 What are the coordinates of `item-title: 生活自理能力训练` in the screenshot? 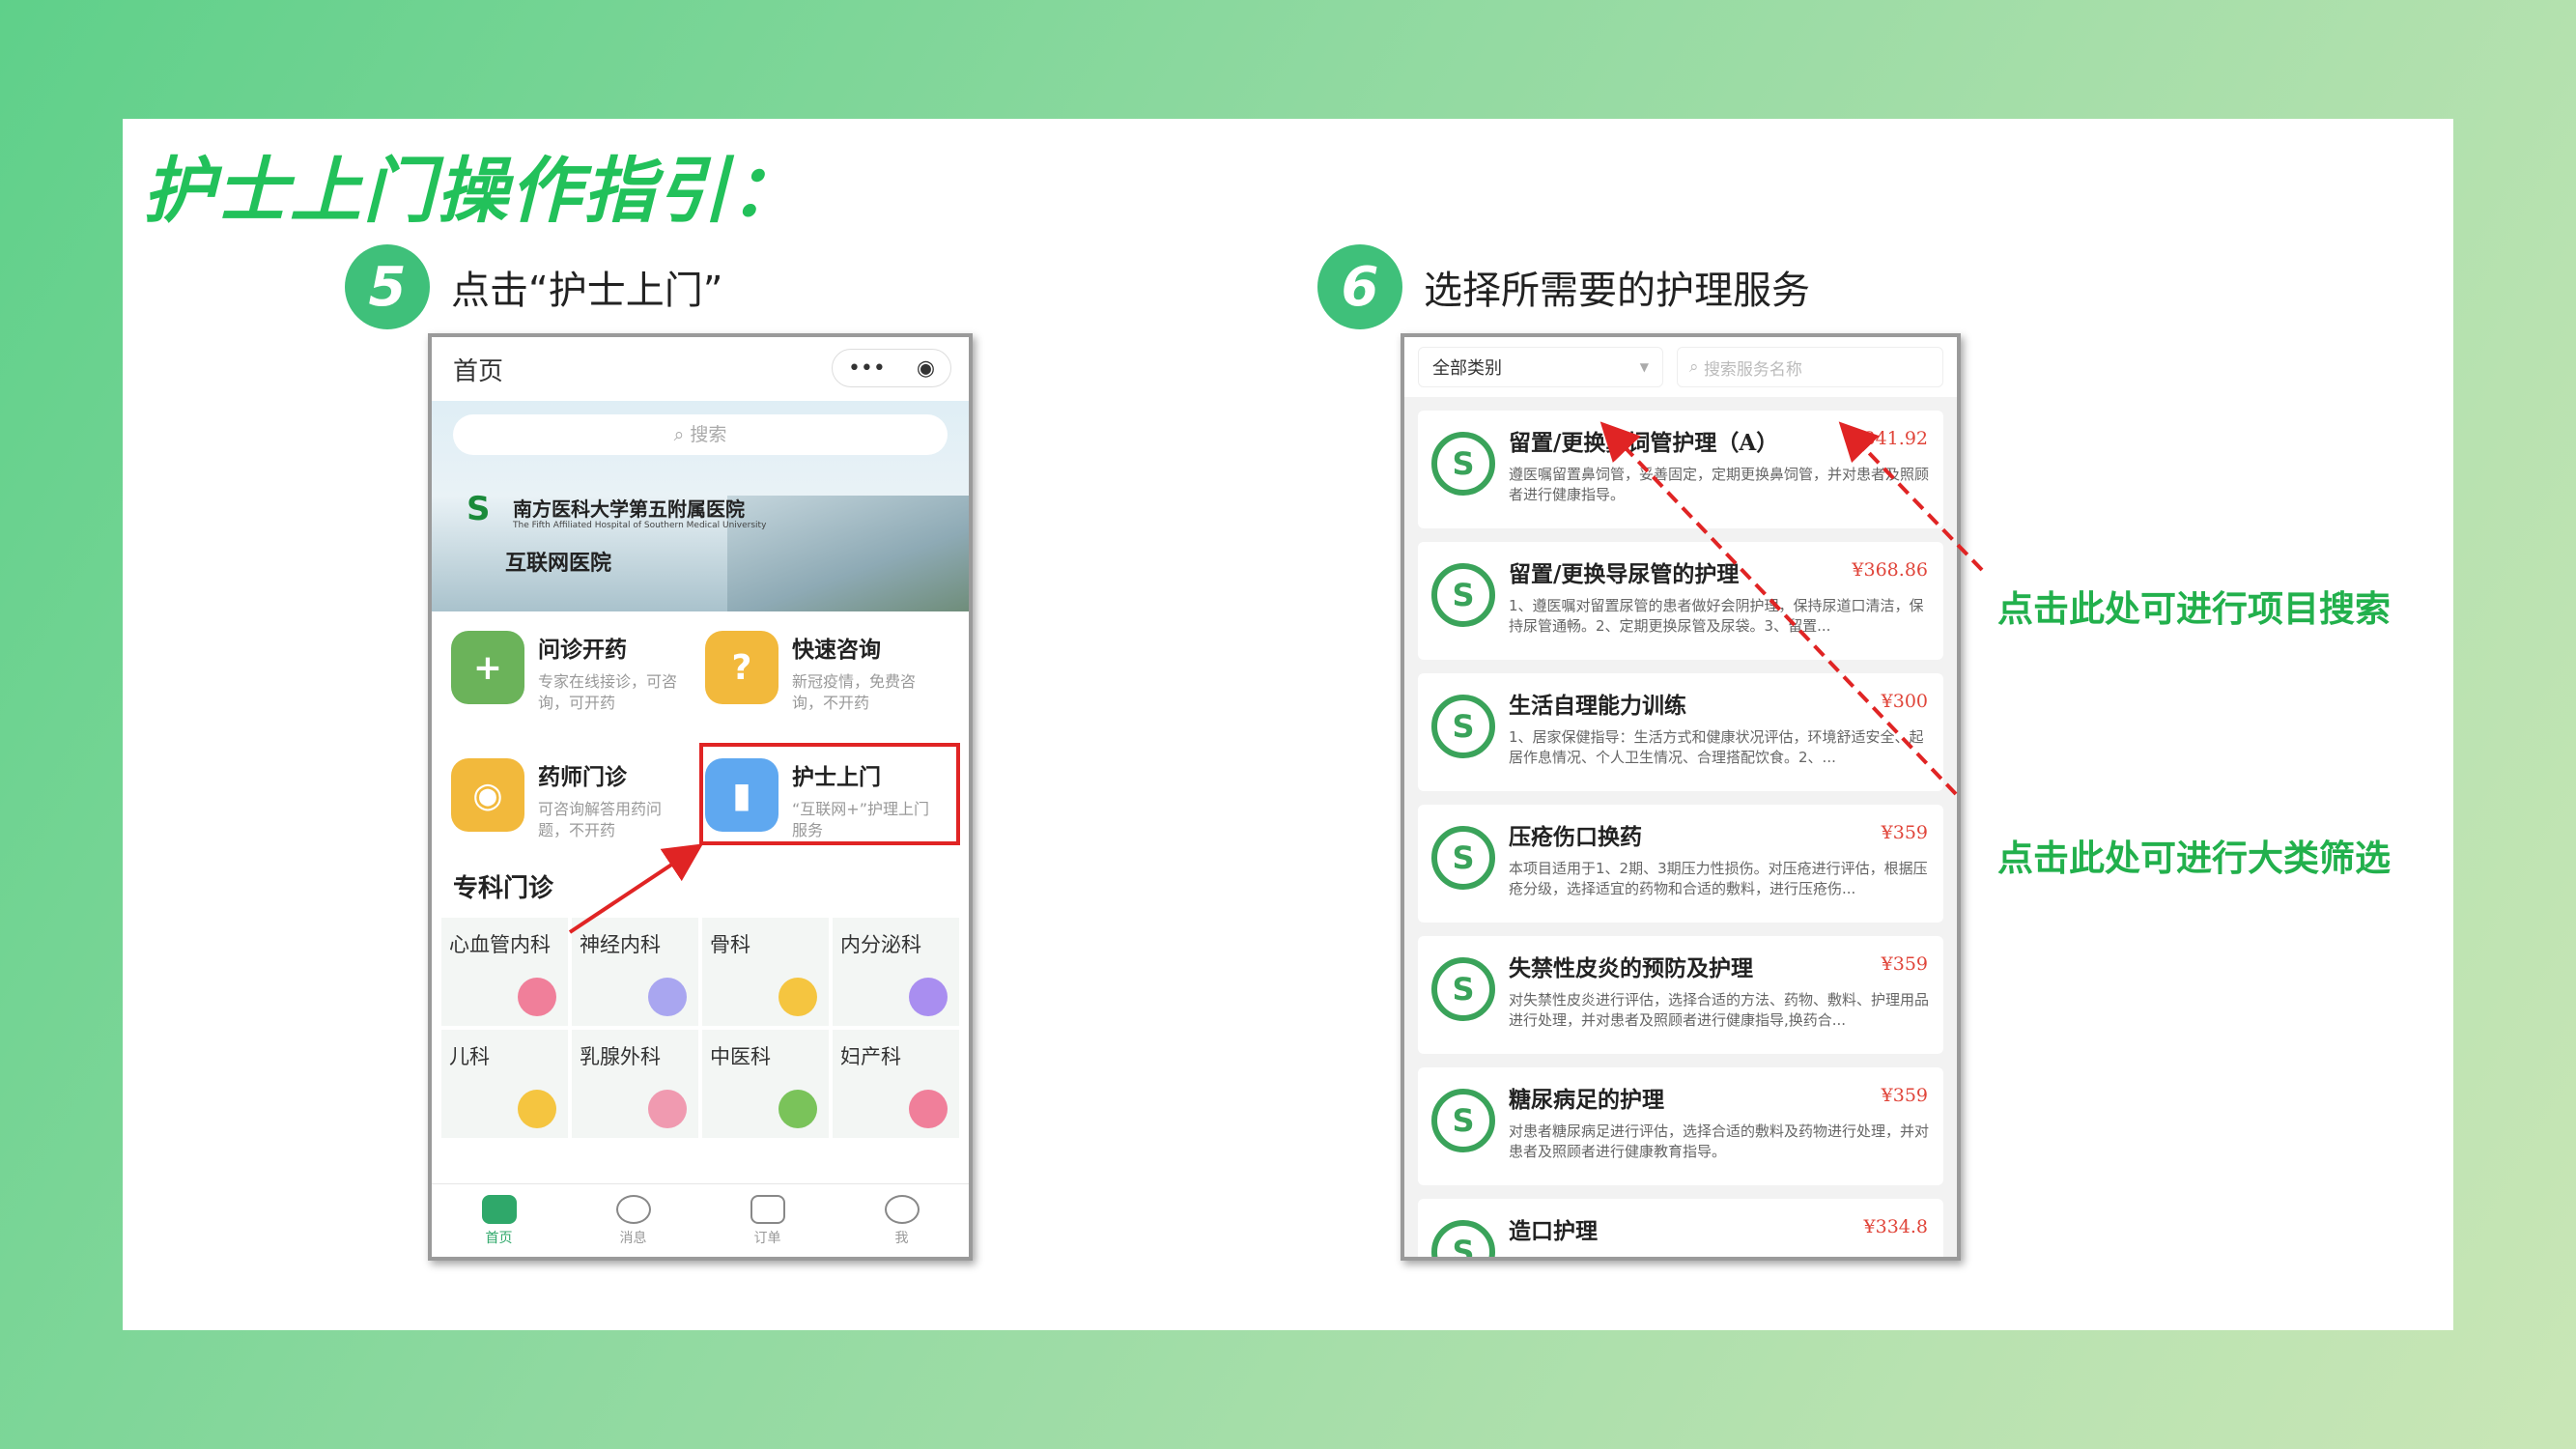 It's located at (1597, 706).